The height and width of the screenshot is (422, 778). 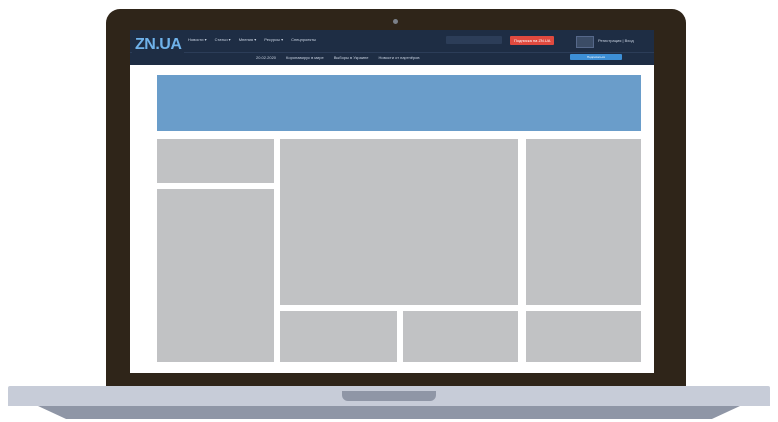 What do you see at coordinates (460, 336) in the screenshot?
I see `center-bottom-right-placeholder` at bounding box center [460, 336].